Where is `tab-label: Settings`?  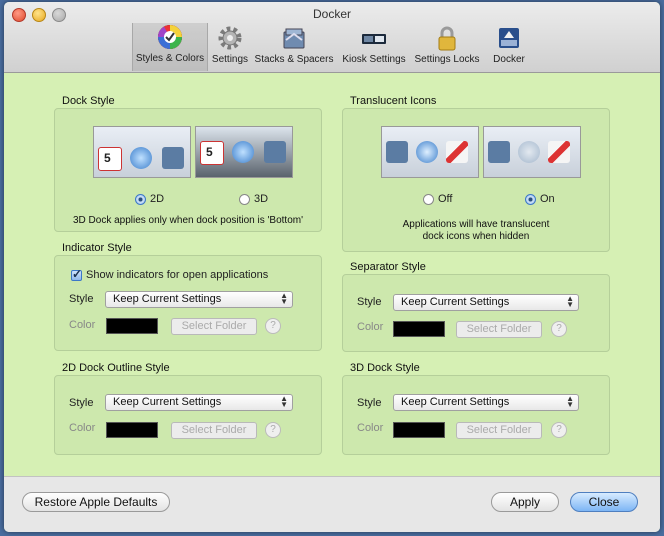
tab-label: Settings is located at coordinates (230, 59).